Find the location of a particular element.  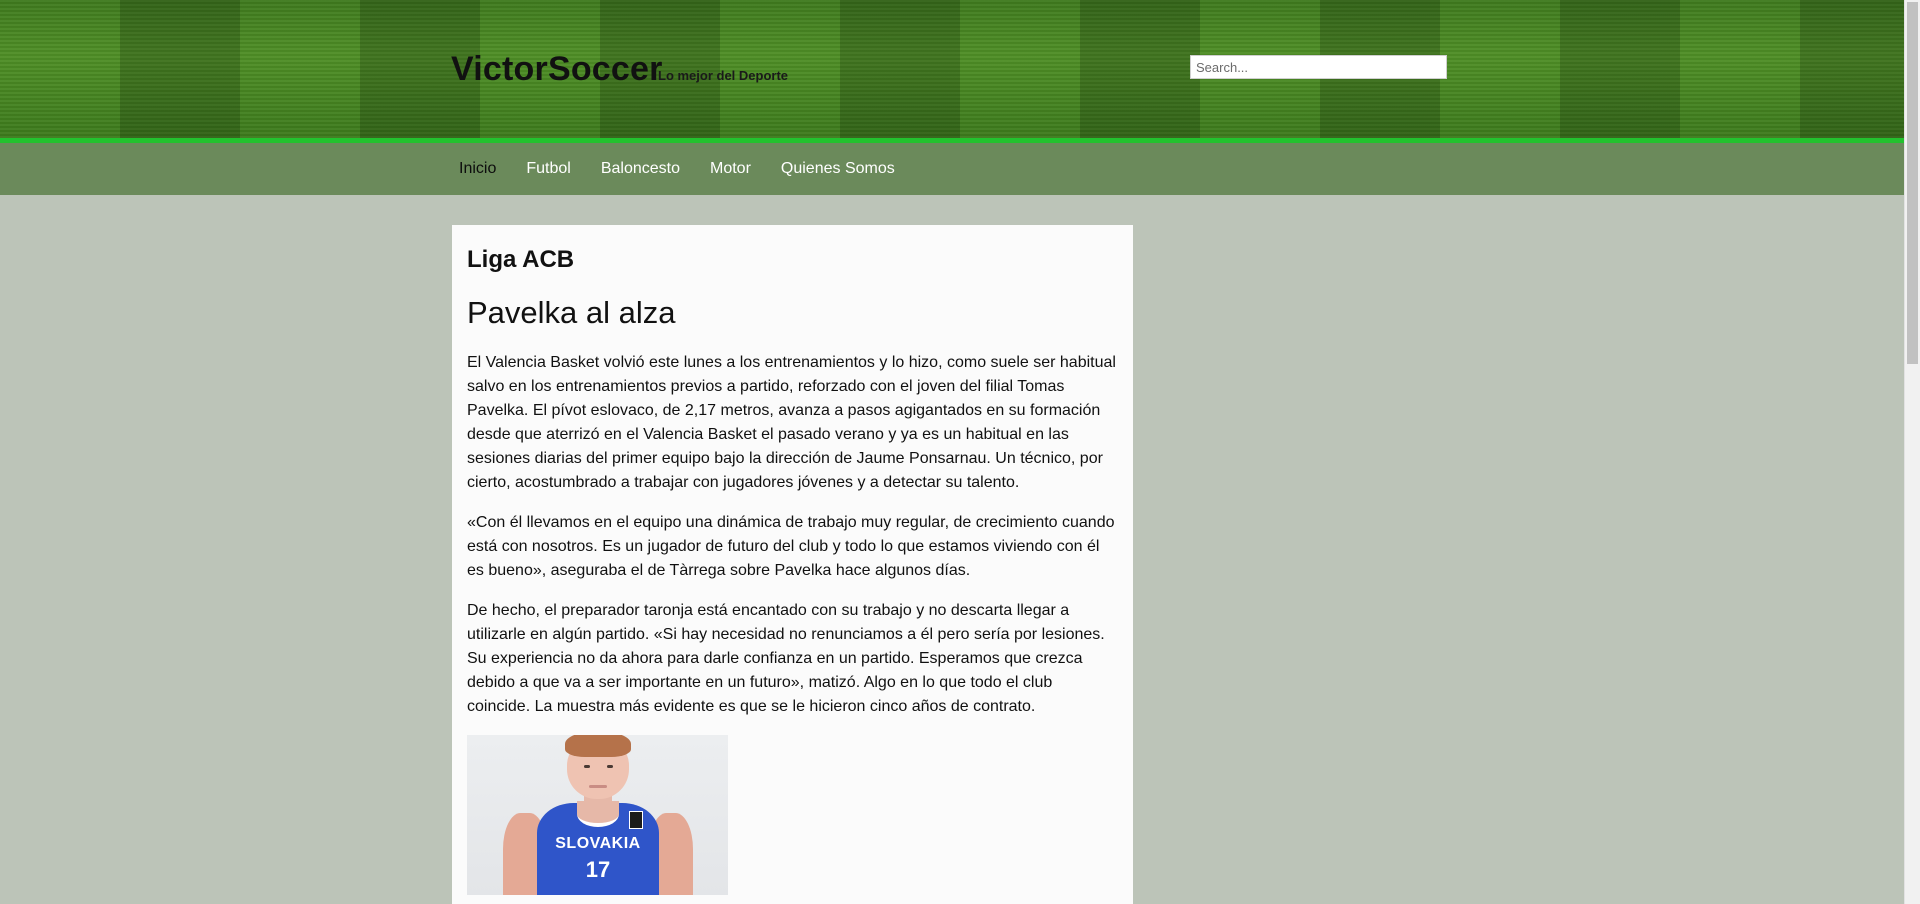

nav-item-quienes-somos: Quienes Somos is located at coordinates (838, 169).